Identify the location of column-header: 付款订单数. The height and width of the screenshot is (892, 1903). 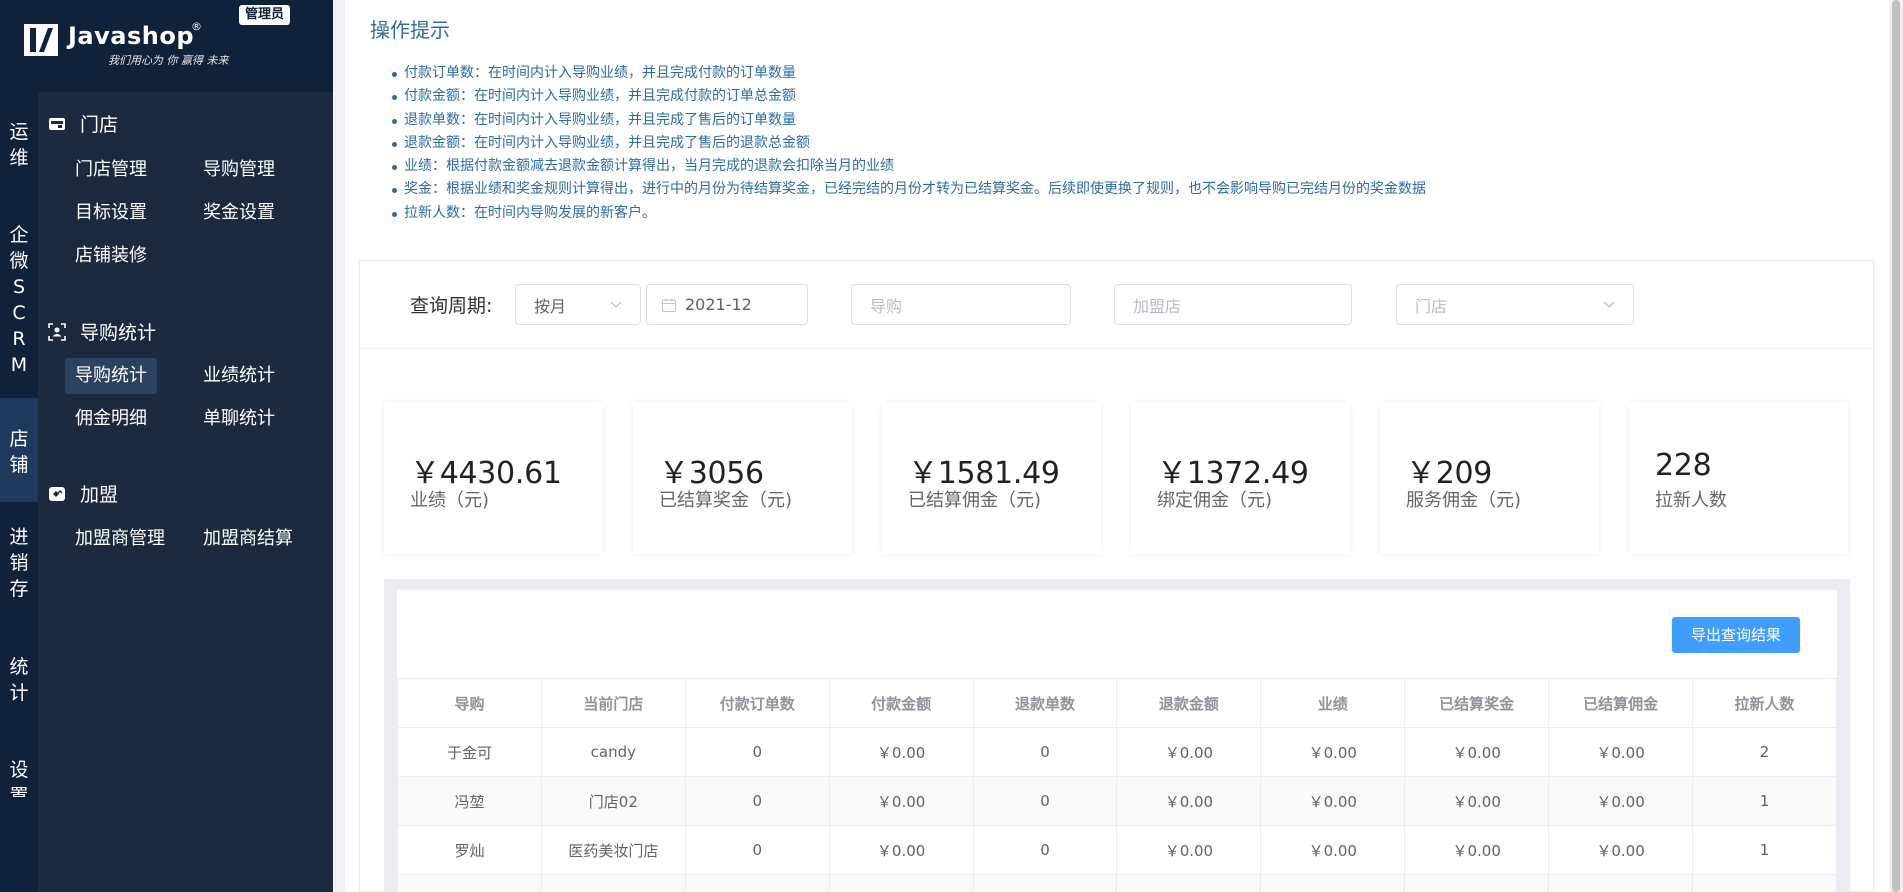
(757, 703).